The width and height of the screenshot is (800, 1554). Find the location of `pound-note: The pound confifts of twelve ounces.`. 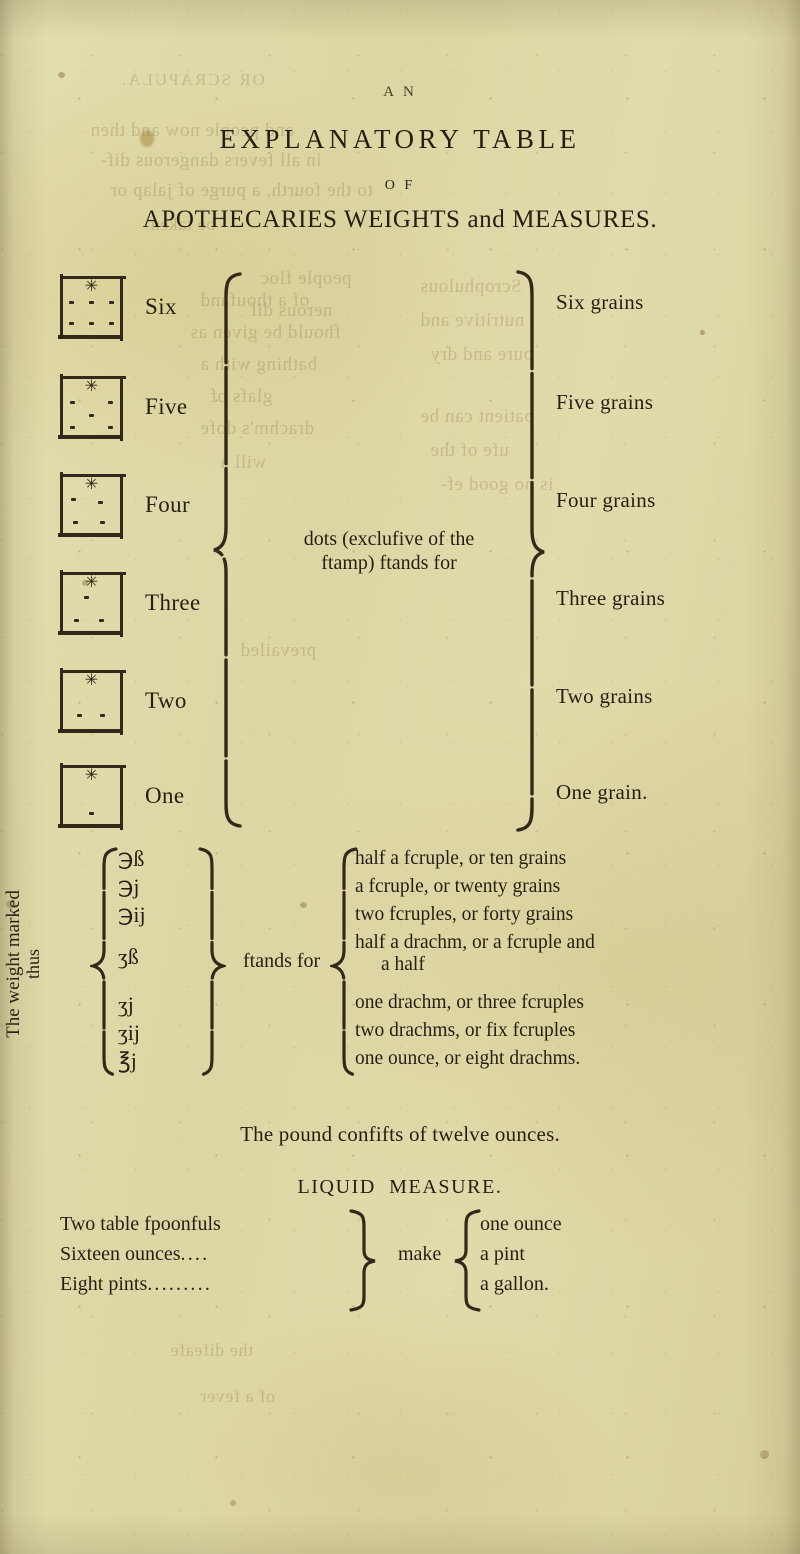

pound-note: The pound confifts of twelve ounces. is located at coordinates (400, 1134).